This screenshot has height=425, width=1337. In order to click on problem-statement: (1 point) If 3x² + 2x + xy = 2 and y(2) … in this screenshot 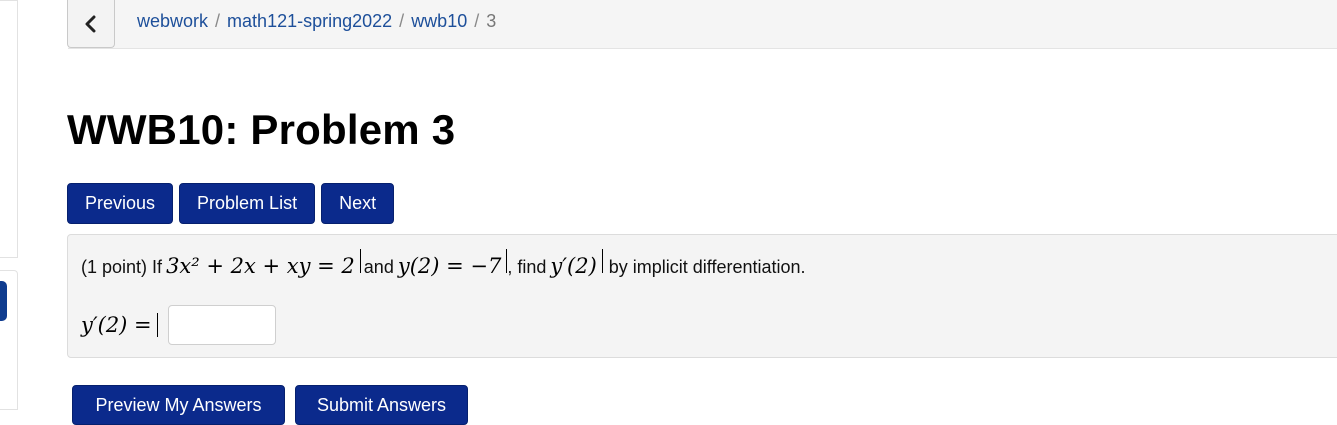, I will do `click(443, 263)`.